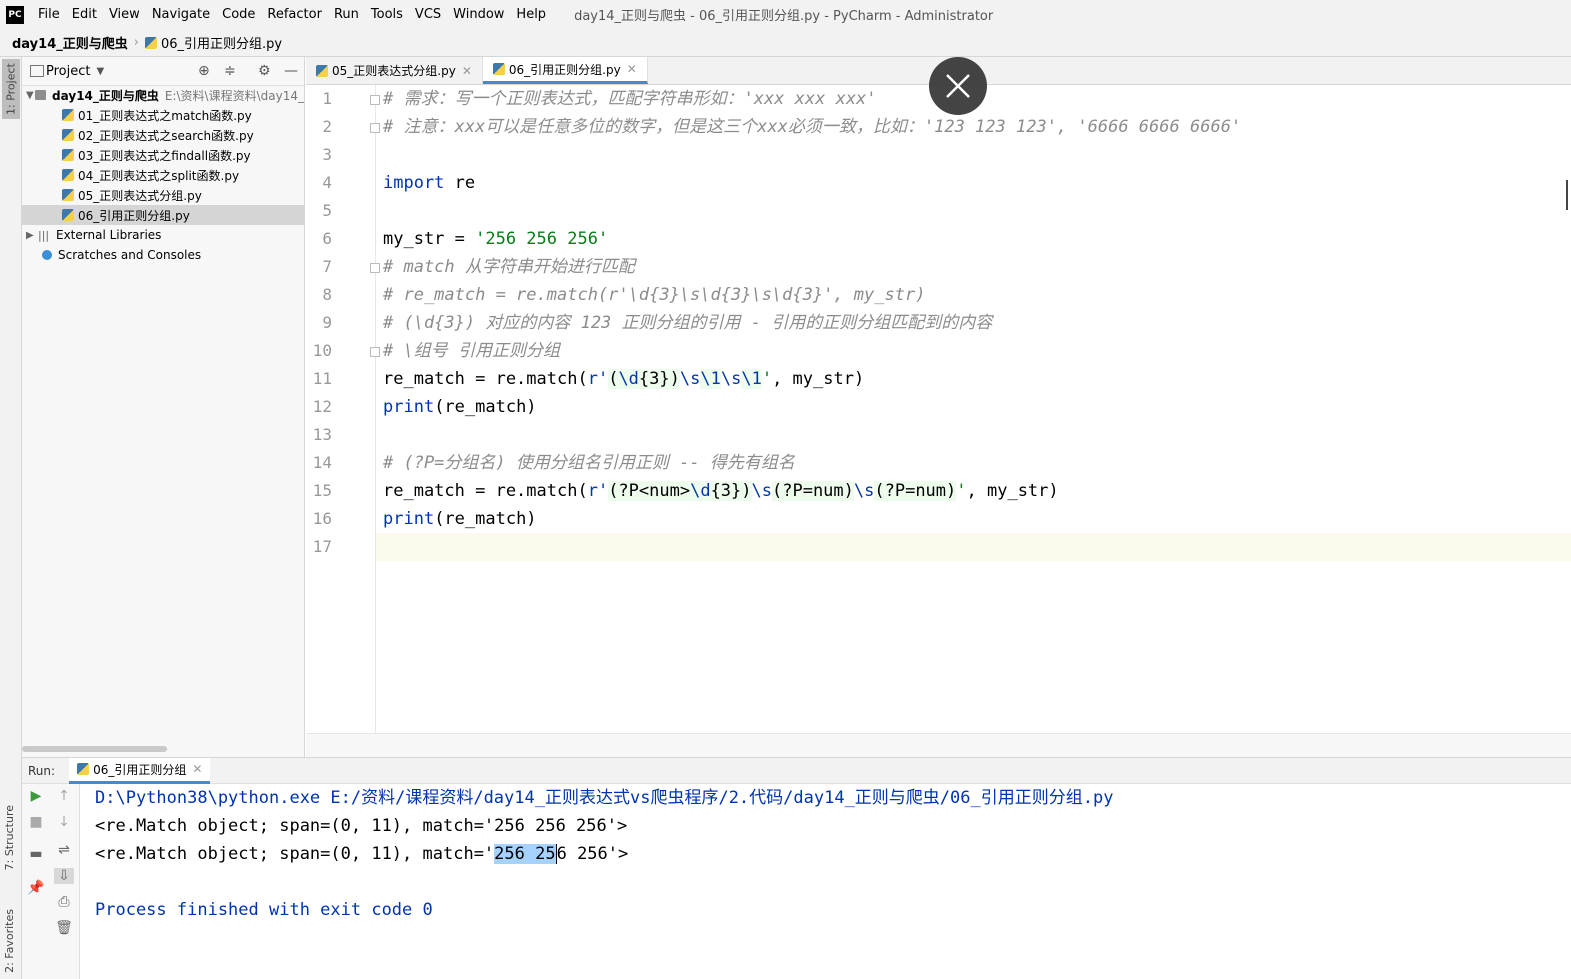 This screenshot has height=979, width=1571. I want to click on tree-file: 05_正则表达式分组.py, so click(163, 195).